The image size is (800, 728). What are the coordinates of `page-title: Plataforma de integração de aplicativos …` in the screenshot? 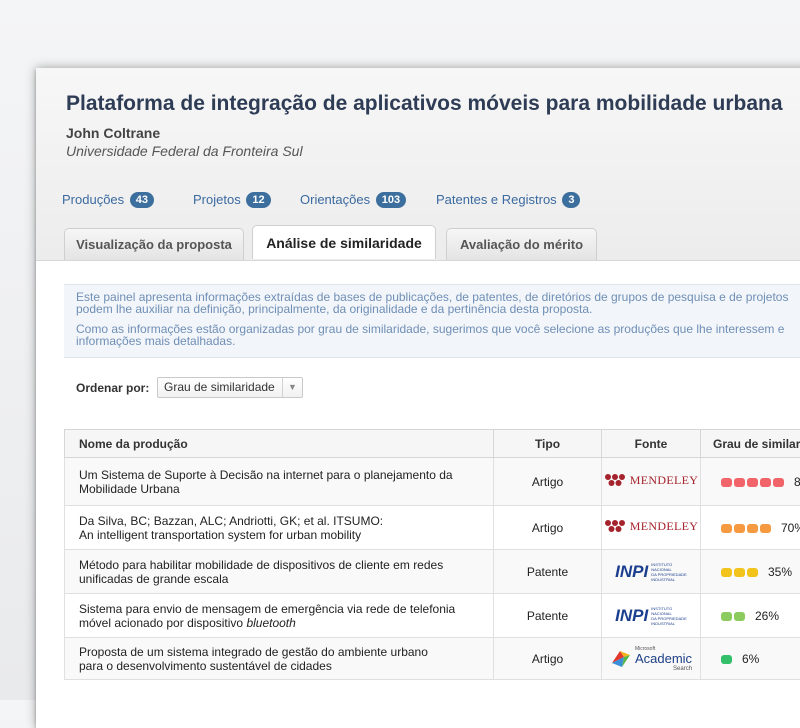 It's located at (424, 104).